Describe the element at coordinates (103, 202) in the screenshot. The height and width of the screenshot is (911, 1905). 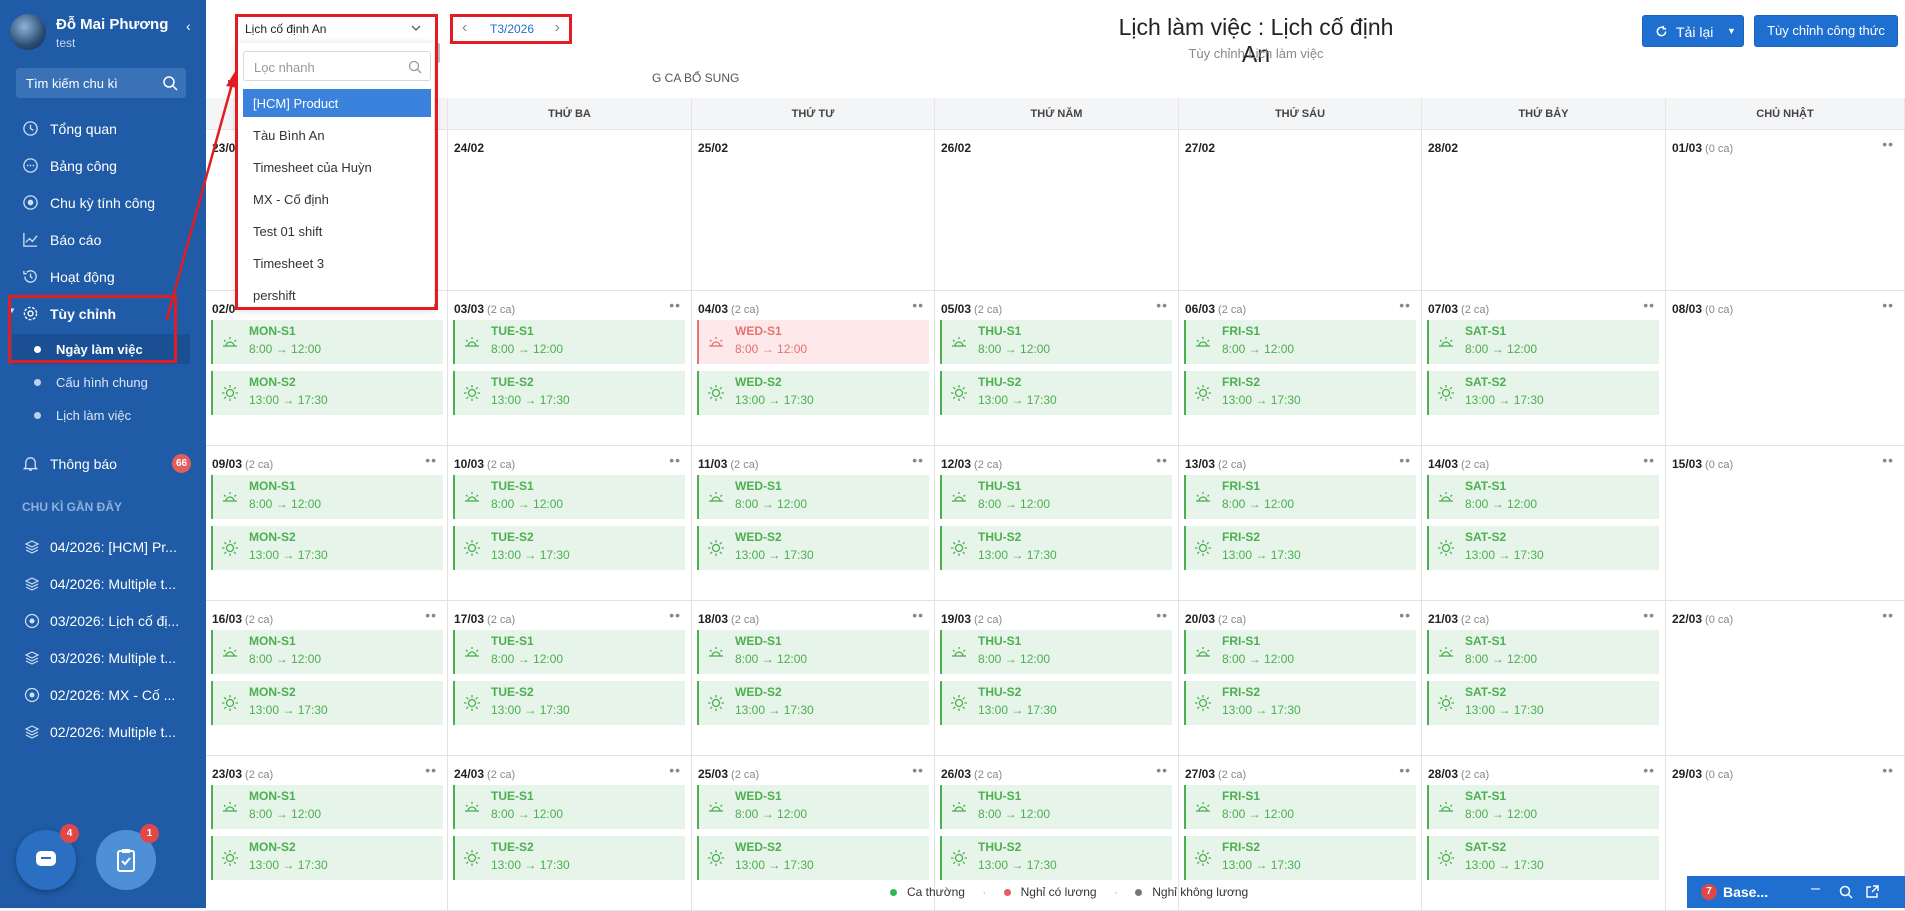
I see `sidebar-item-cycle: Chu kỳ tính công` at that location.